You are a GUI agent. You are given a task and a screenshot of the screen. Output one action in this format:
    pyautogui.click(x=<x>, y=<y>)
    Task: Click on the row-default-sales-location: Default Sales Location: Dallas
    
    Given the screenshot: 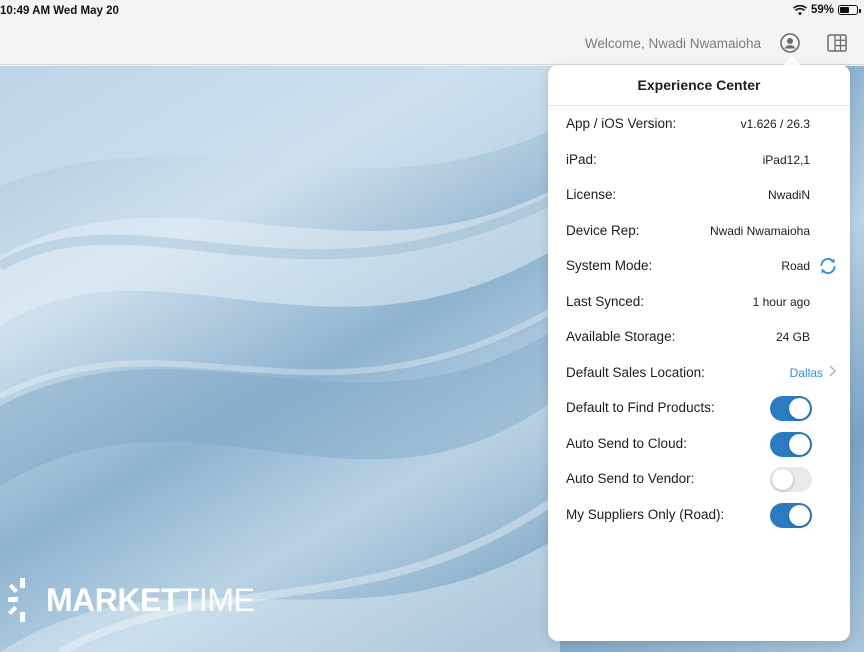 What is the action you would take?
    pyautogui.click(x=699, y=373)
    